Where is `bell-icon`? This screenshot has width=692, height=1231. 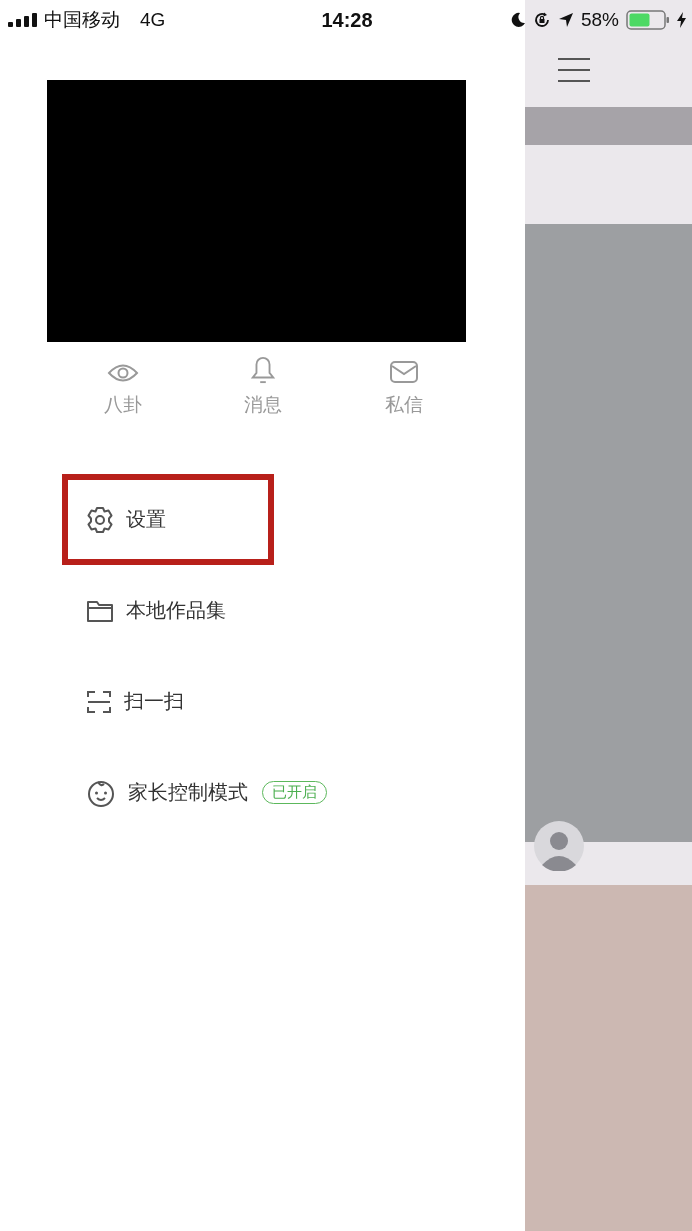 bell-icon is located at coordinates (263, 370).